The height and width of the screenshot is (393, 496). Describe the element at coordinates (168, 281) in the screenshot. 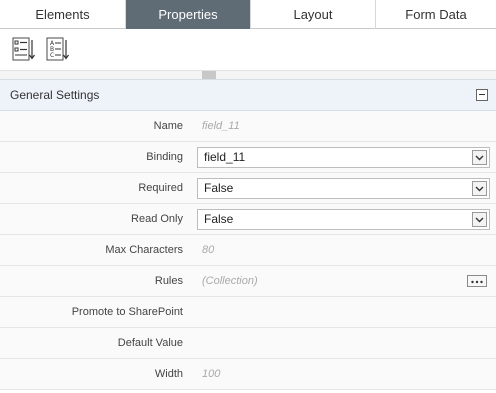

I see `property-label: Rules` at that location.